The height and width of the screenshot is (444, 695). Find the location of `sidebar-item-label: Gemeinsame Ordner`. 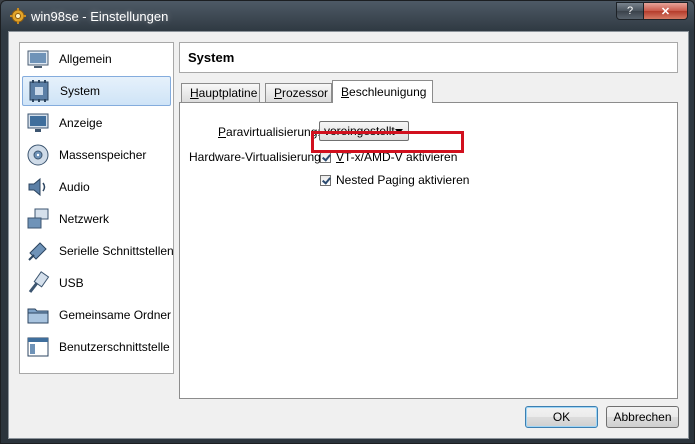

sidebar-item-label: Gemeinsame Ordner is located at coordinates (115, 315).